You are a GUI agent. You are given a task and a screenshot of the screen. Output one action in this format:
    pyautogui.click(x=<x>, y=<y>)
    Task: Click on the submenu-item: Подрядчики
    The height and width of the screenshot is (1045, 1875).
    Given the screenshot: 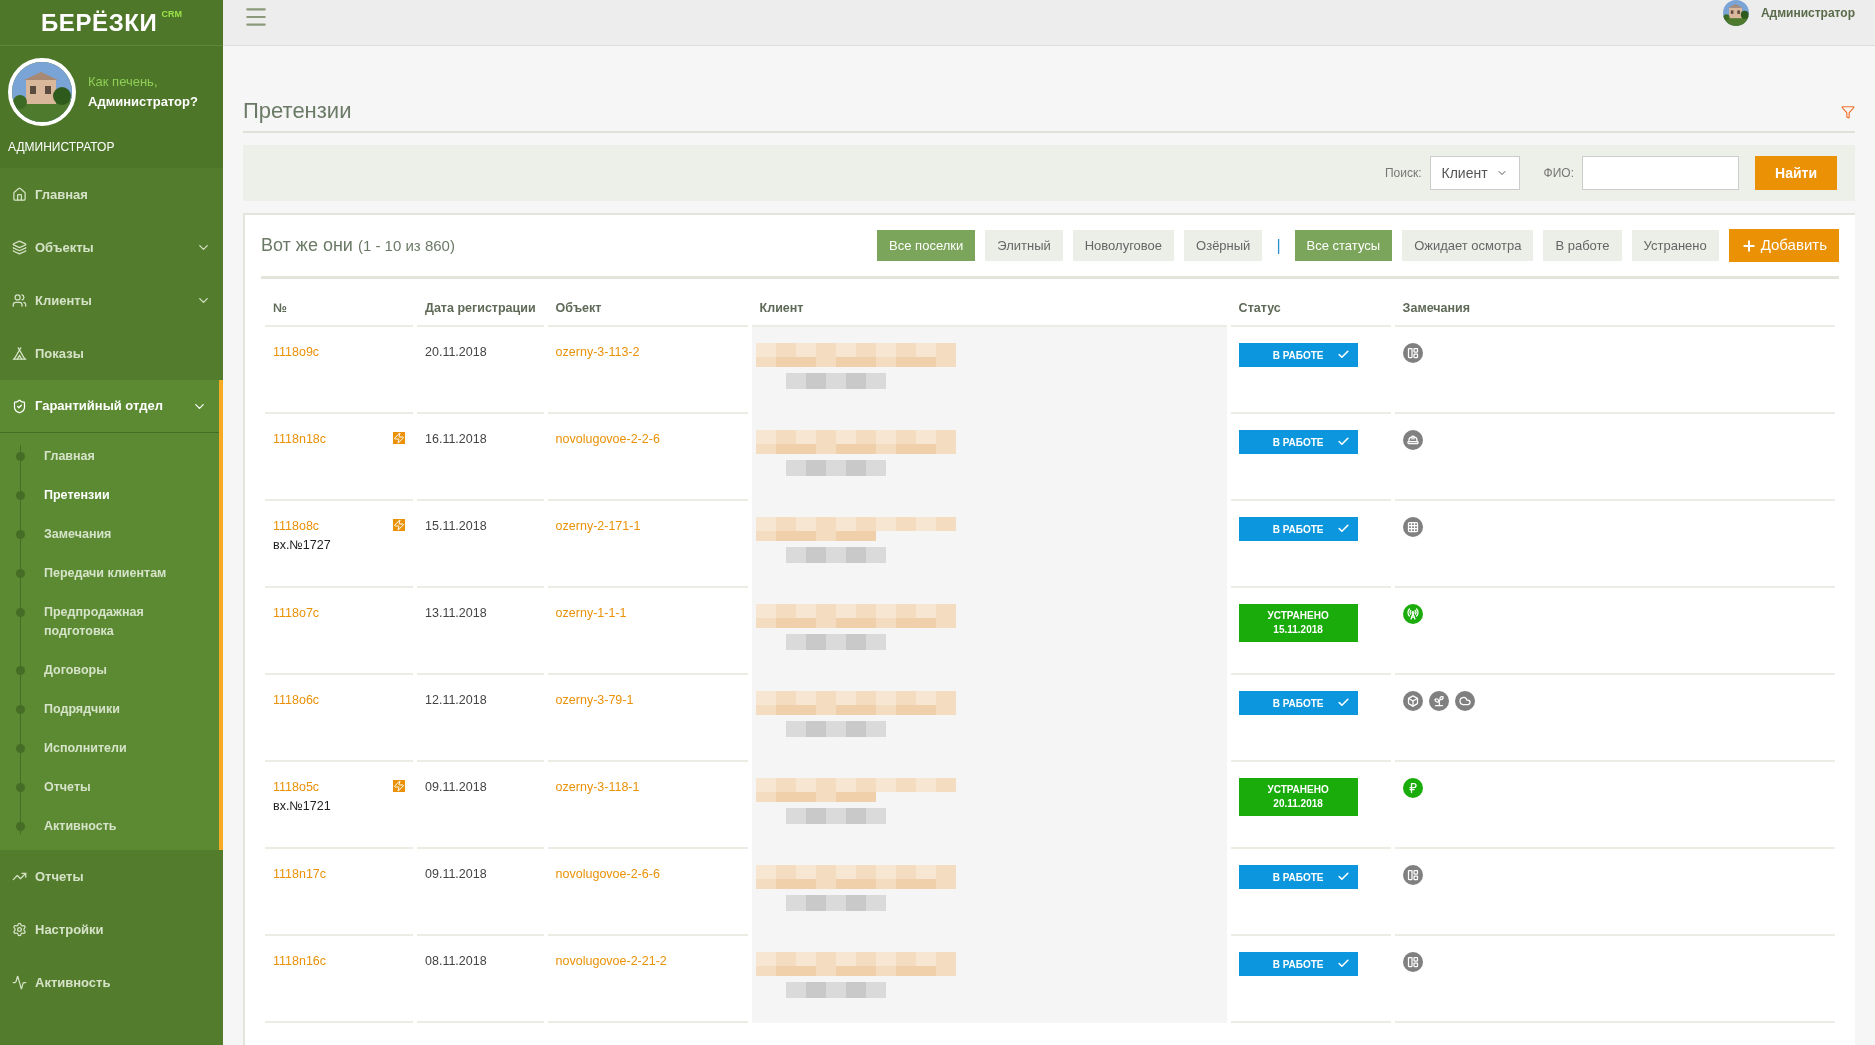 What is the action you would take?
    pyautogui.click(x=109, y=709)
    